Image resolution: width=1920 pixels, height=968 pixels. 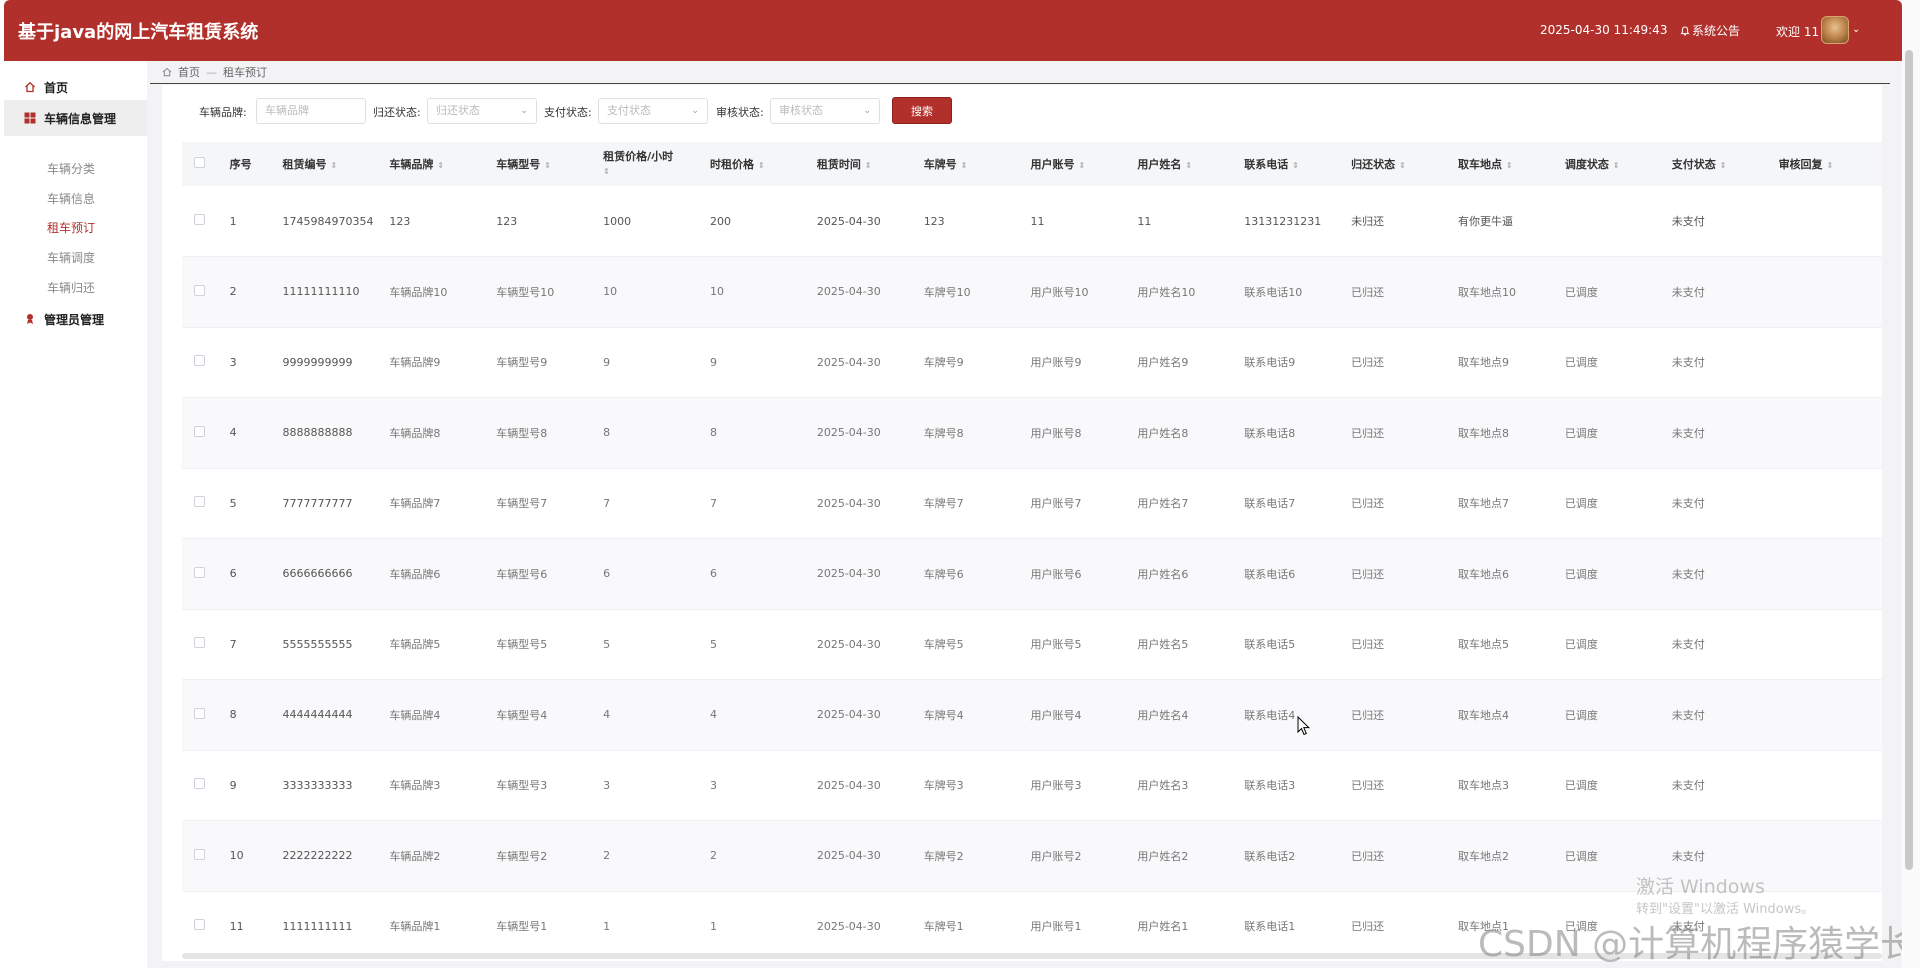 I want to click on sidebar-item-admin-management: 管理员管理, so click(x=75, y=319).